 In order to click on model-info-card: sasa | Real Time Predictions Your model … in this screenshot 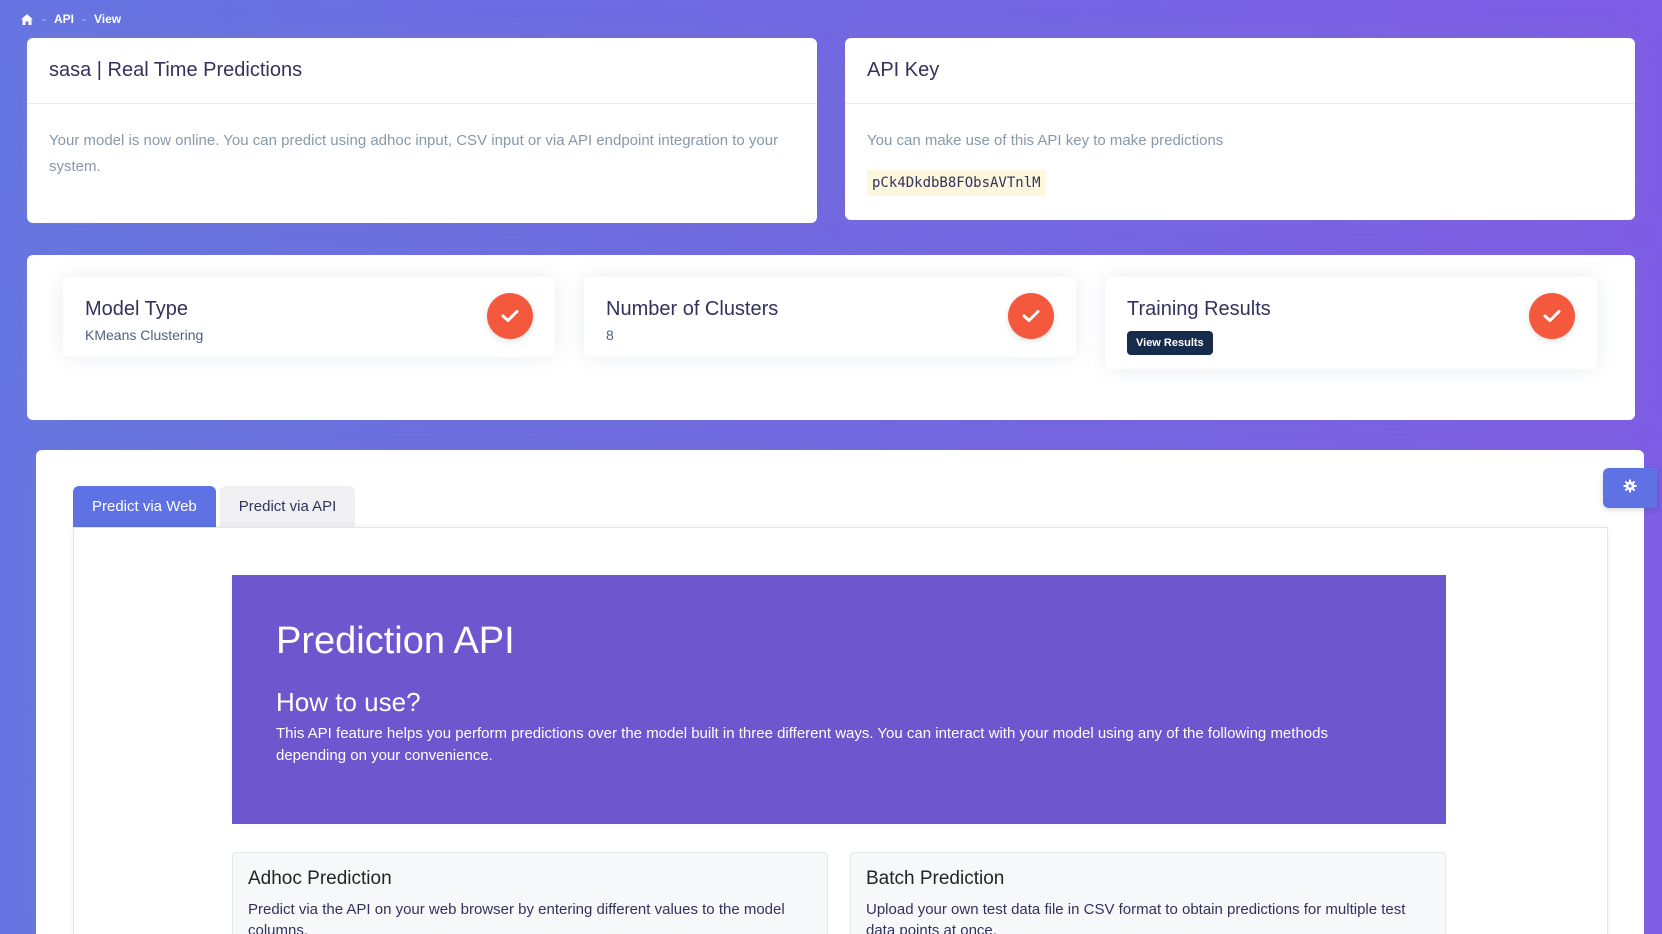, I will do `click(422, 130)`.